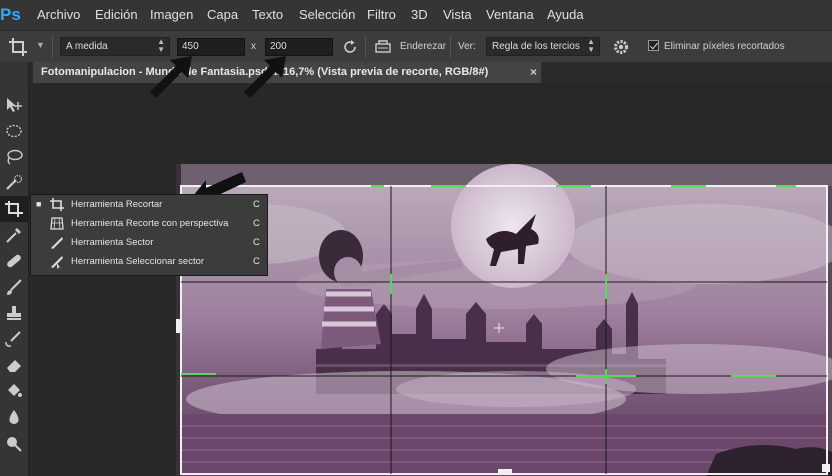 Image resolution: width=832 pixels, height=476 pixels. Describe the element at coordinates (381, 14) in the screenshot. I see `menu-filtro: Filtro` at that location.